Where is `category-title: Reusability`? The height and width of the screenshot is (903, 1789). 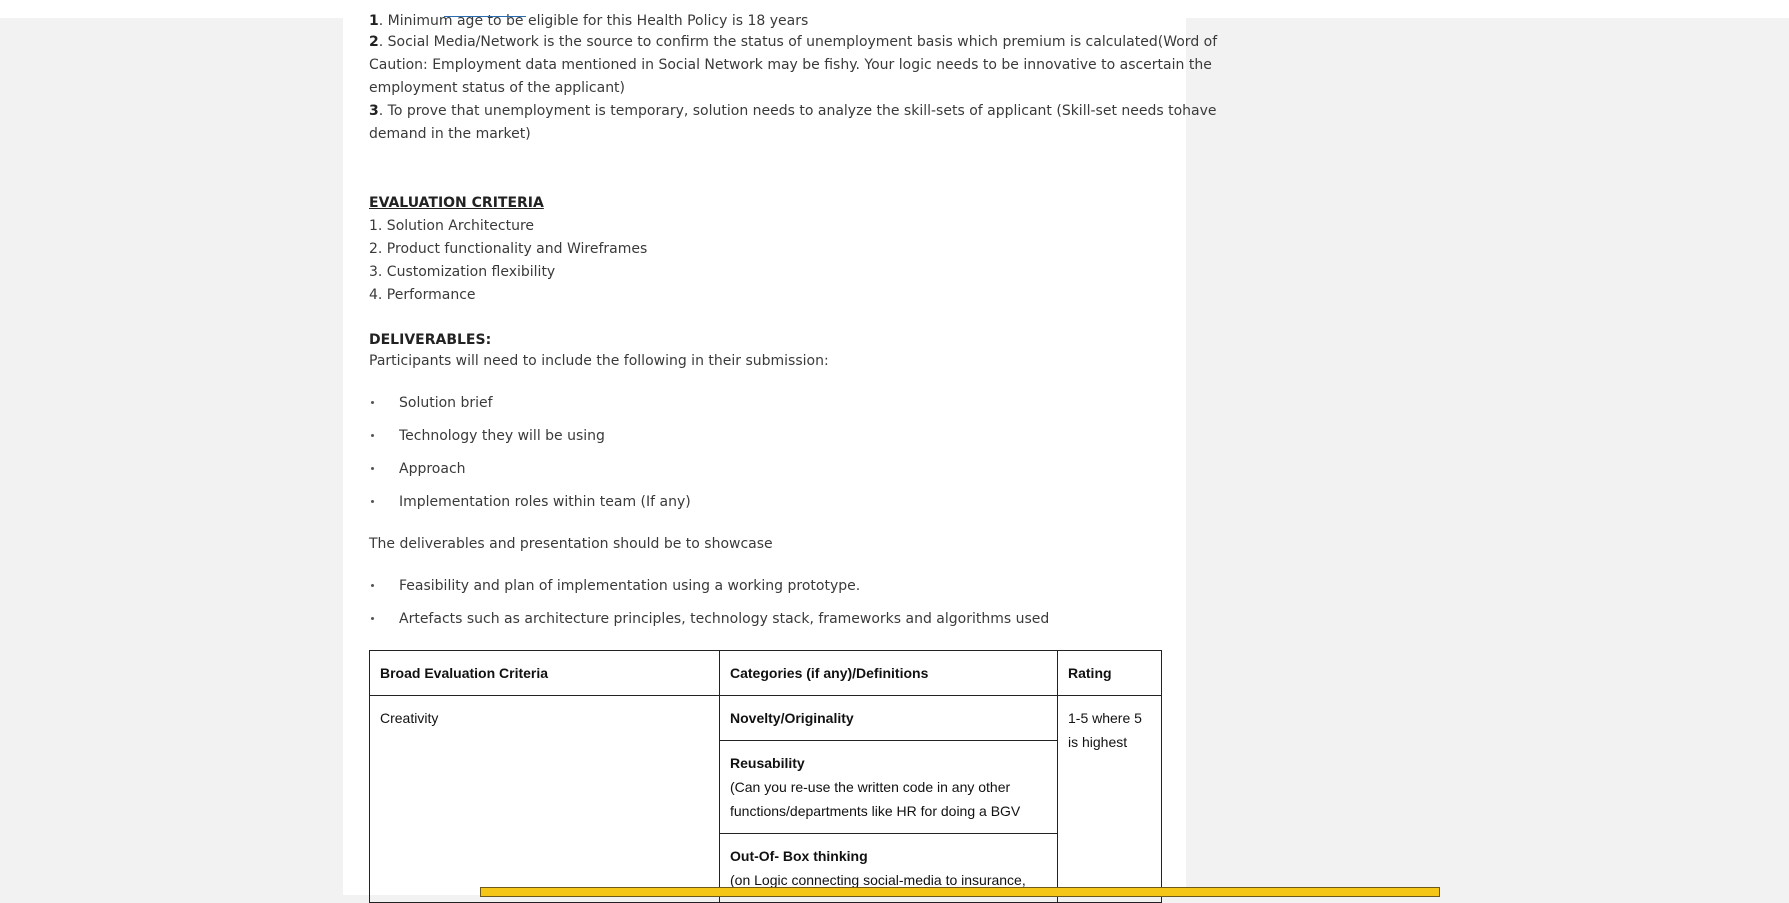
category-title: Reusability is located at coordinates (767, 763).